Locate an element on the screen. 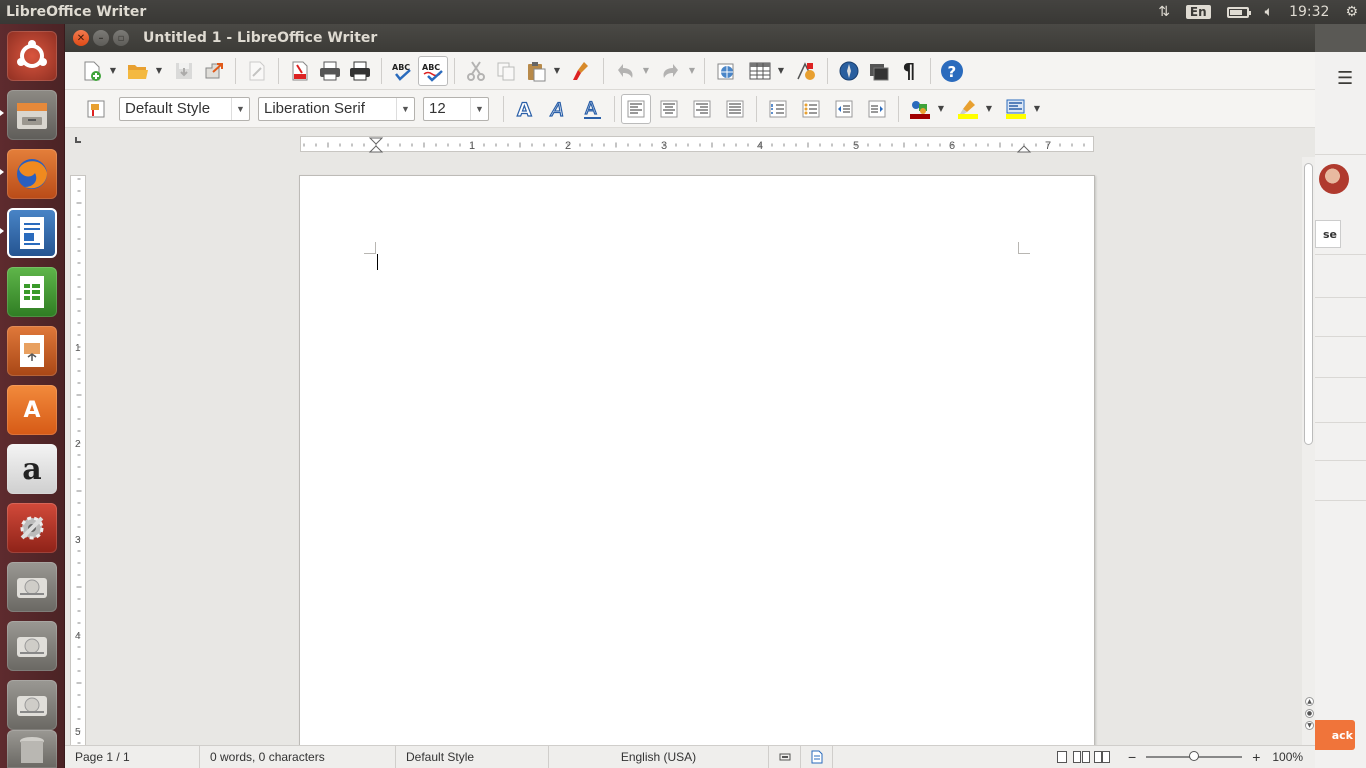  keyboard-layout-indicator: En is located at coordinates (1198, 12).